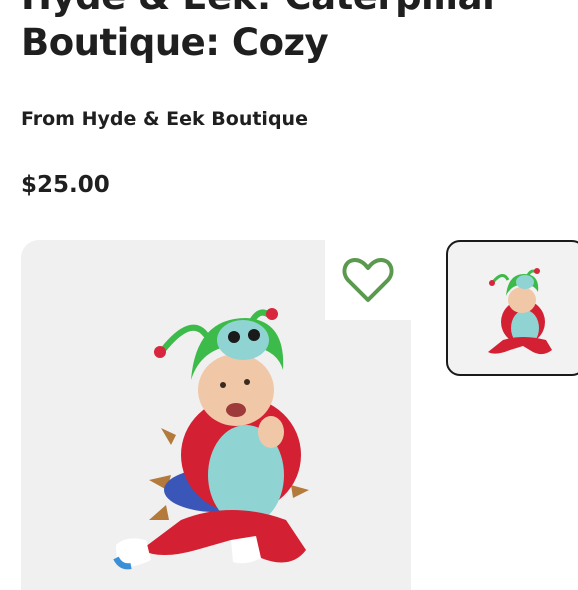 Image resolution: width=578 pixels, height=590 pixels. I want to click on thumbnail-image, so click(512, 308).